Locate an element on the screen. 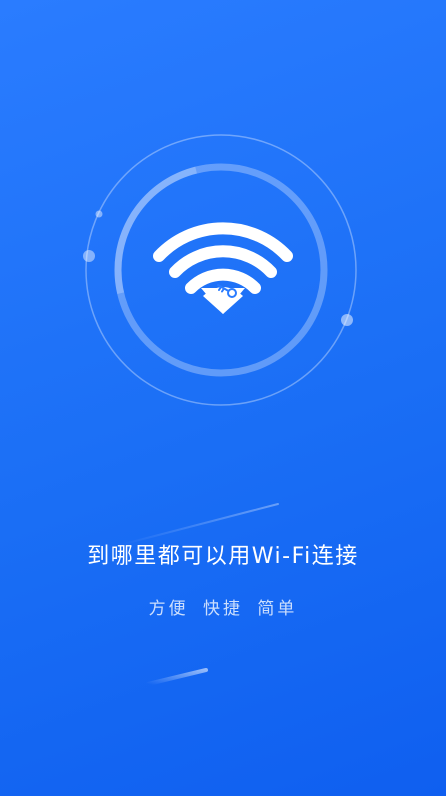 This screenshot has height=796, width=446. subline-text: 方便 快捷 简单 is located at coordinates (223, 609).